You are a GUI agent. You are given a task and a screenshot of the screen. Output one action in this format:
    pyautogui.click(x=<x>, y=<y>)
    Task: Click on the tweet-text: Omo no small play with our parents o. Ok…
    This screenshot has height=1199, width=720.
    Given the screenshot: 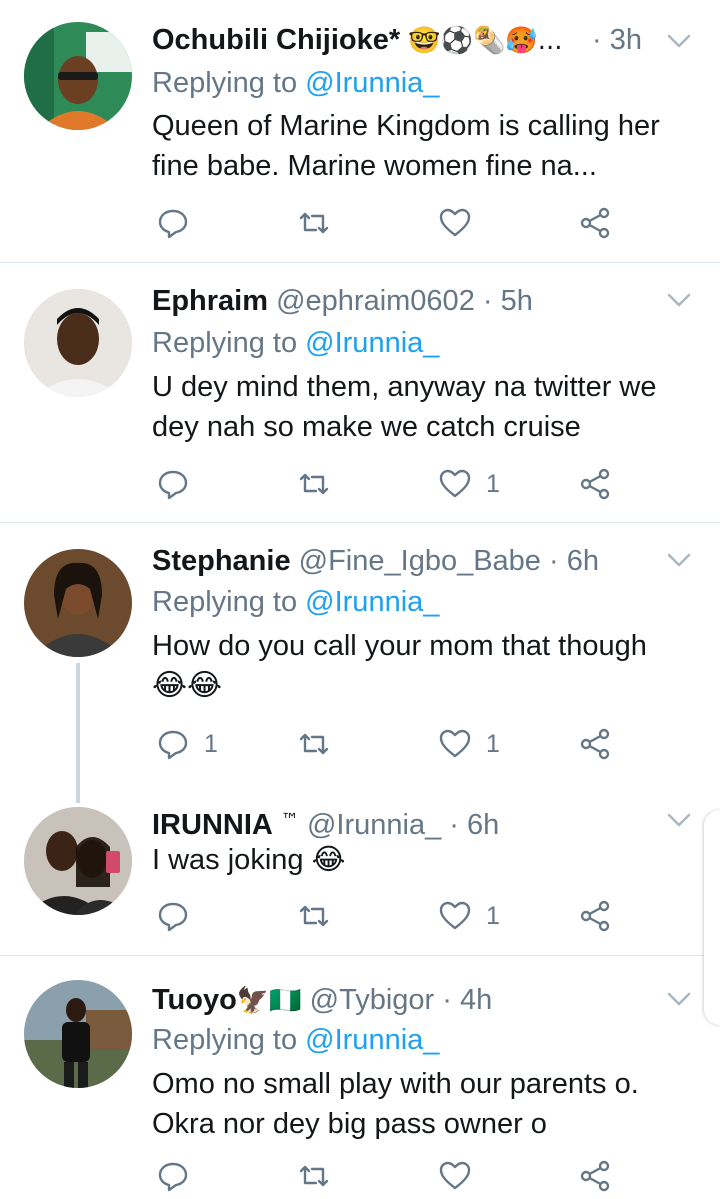 What is the action you would take?
    pyautogui.click(x=422, y=1104)
    